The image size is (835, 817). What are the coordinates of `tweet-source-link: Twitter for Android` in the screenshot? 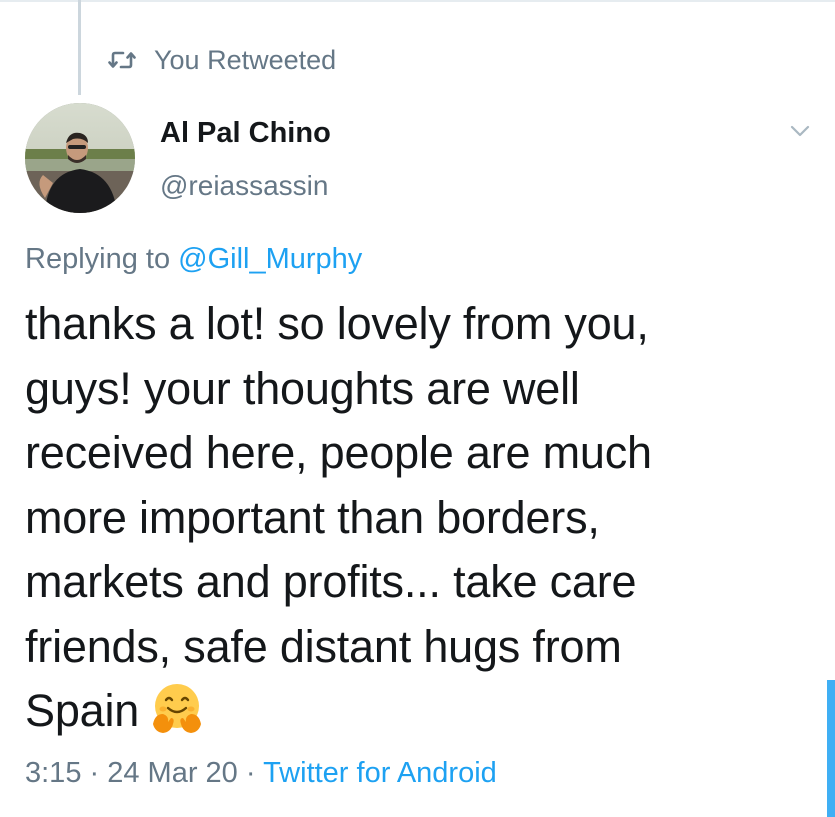 It's located at (380, 773).